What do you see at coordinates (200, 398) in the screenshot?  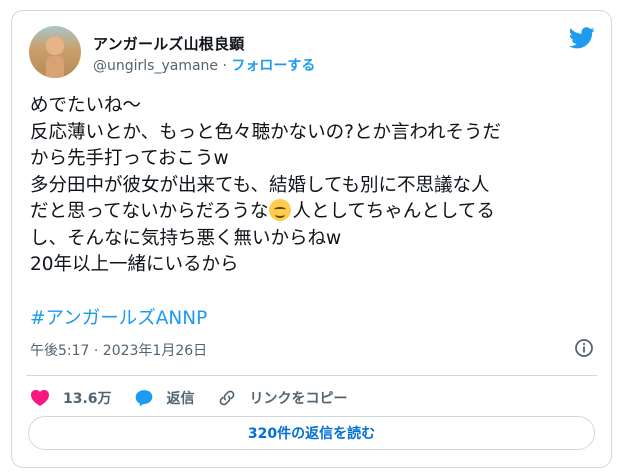 I see `action-bar: 13.6万 返信 リンクをコピー` at bounding box center [200, 398].